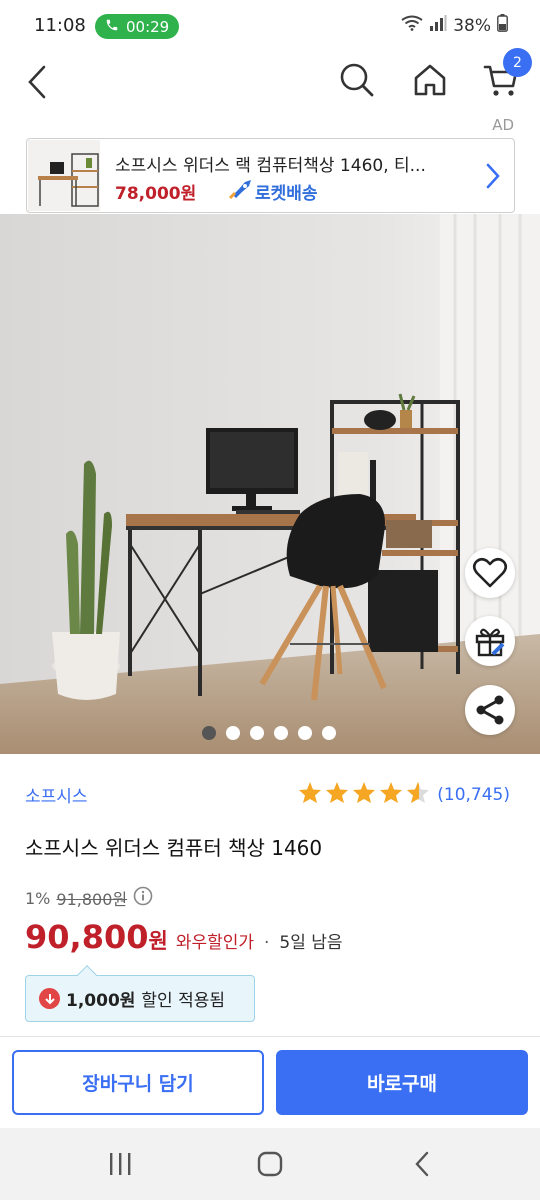  I want to click on divider, so click(270, 1036).